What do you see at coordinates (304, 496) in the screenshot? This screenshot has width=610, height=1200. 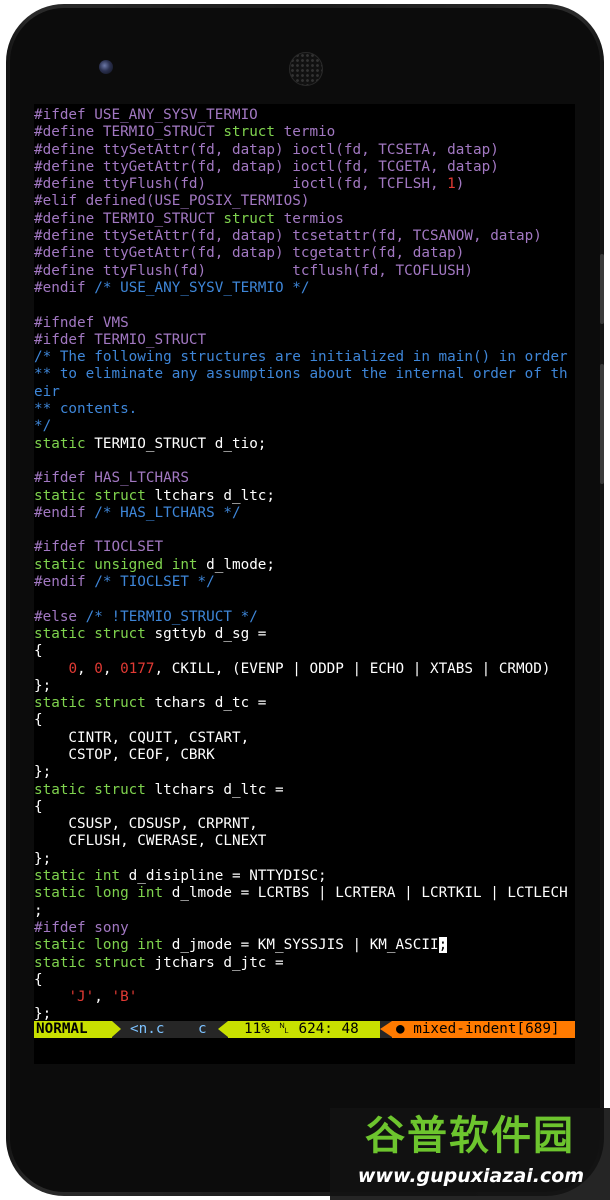 I see `code-line: static struct ltchars d_ltc;` at bounding box center [304, 496].